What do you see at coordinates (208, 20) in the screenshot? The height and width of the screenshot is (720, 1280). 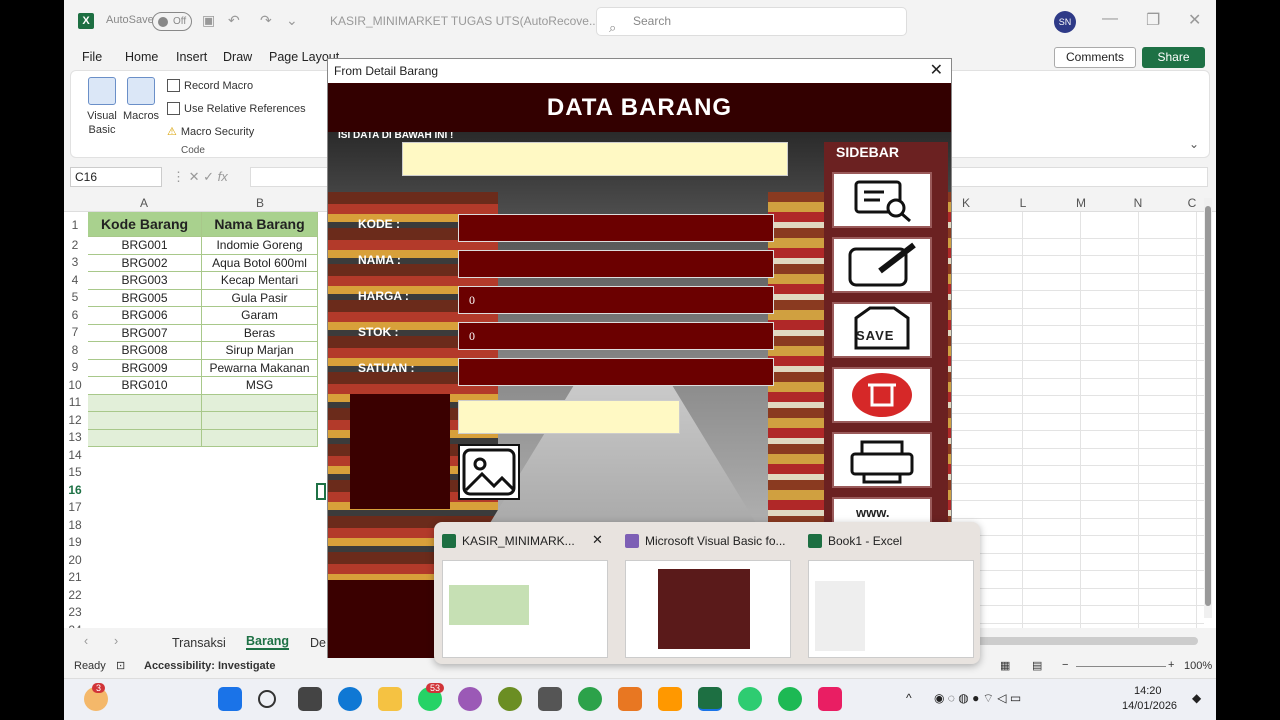 I see `save-icon: ▣` at bounding box center [208, 20].